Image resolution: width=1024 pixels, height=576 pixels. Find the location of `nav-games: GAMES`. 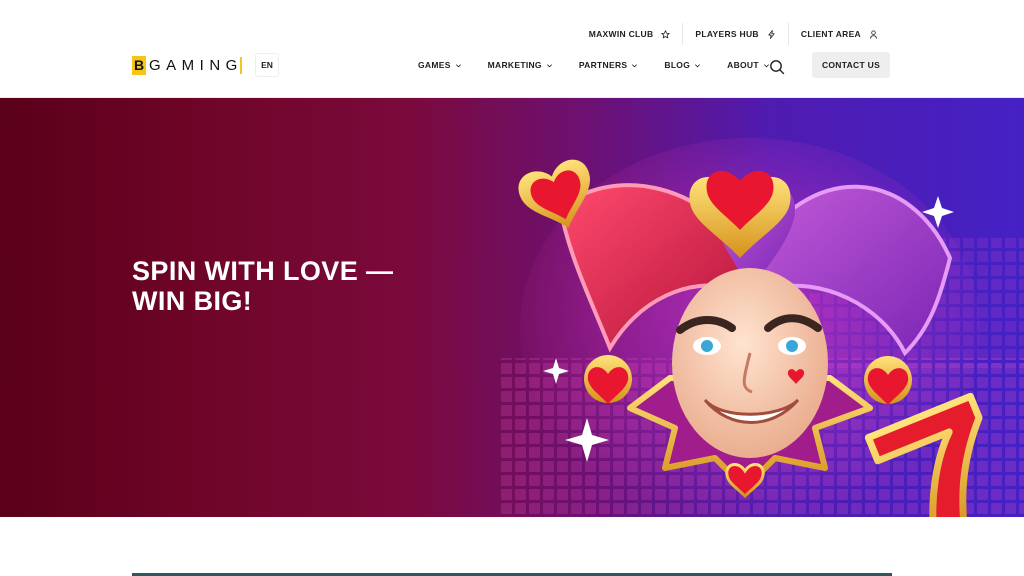

nav-games: GAMES is located at coordinates (440, 65).